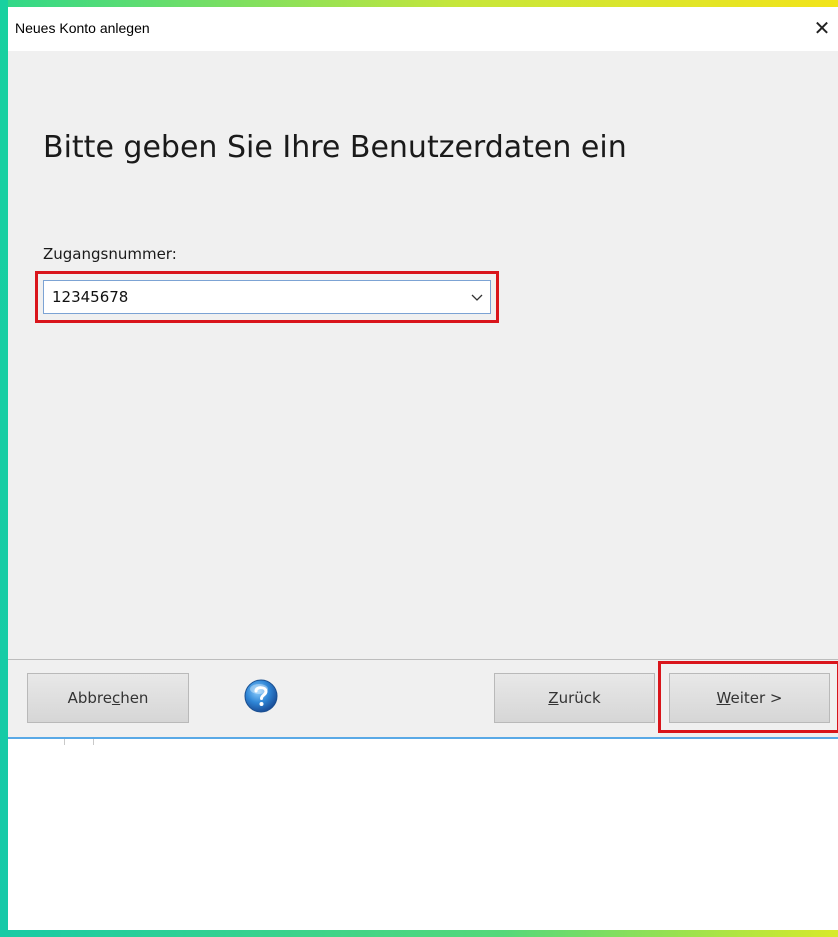 The height and width of the screenshot is (937, 838). What do you see at coordinates (419, 933) in the screenshot?
I see `frame-border-bottom` at bounding box center [419, 933].